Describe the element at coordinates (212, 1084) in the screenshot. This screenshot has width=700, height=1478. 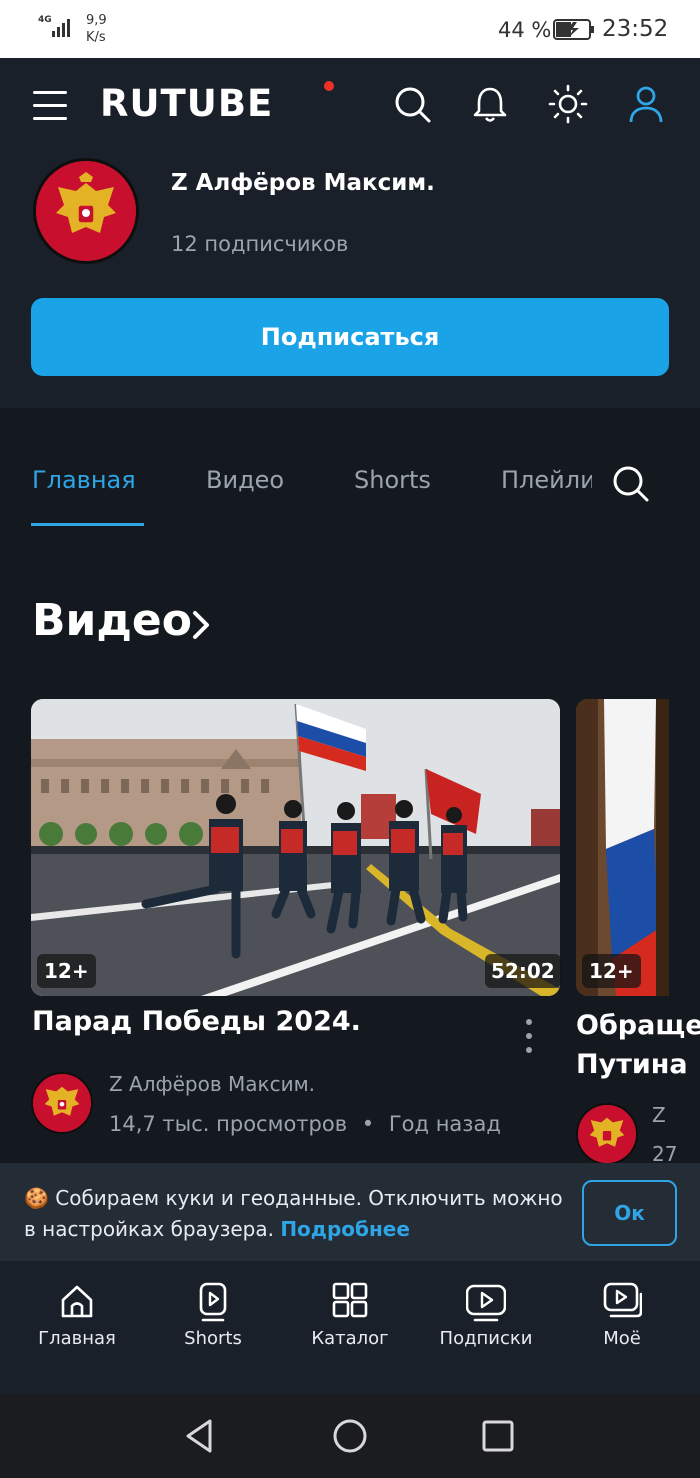
I see `video-author: Z Алфёров Максим.` at that location.